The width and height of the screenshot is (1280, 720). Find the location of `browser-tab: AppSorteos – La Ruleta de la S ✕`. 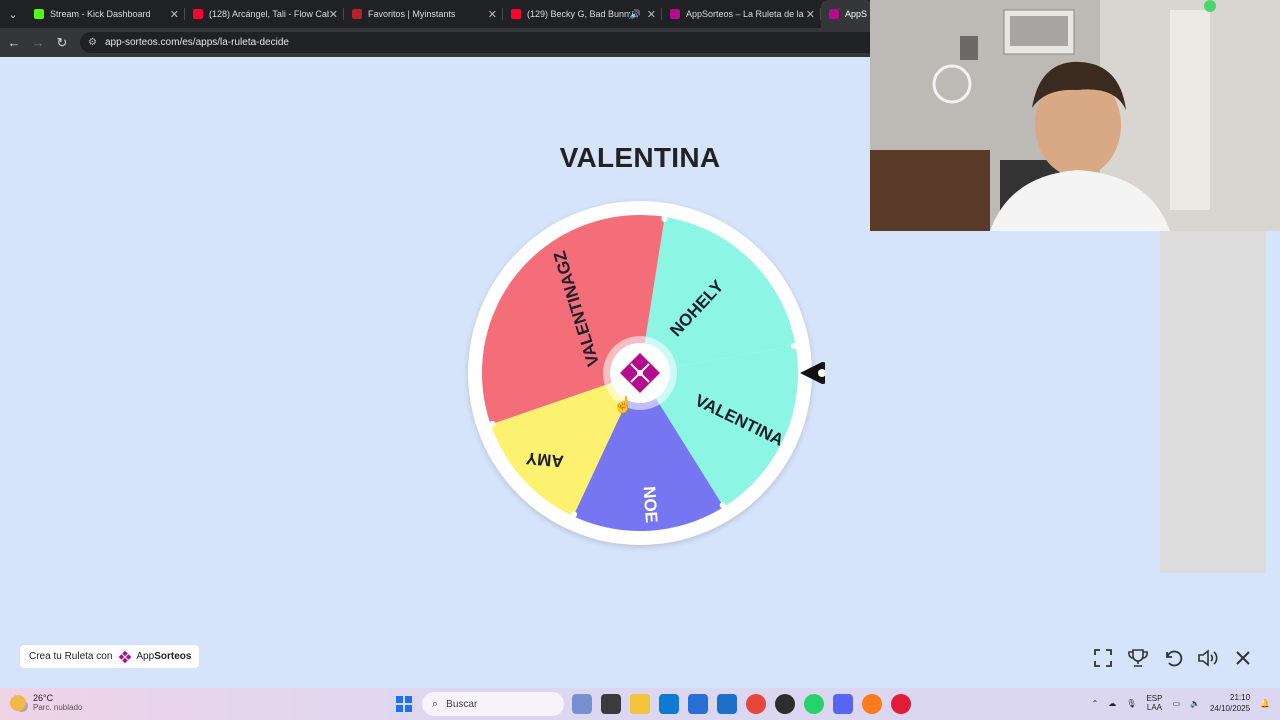

browser-tab: AppSorteos – La Ruleta de la S ✕ is located at coordinates (741, 14).